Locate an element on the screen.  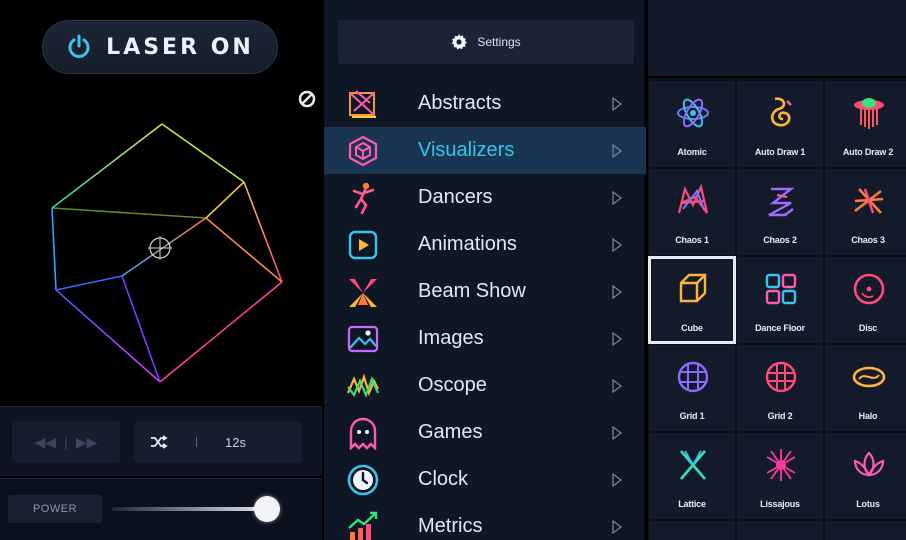
tile-chaos-2: Chaos 2 is located at coordinates (780, 212).